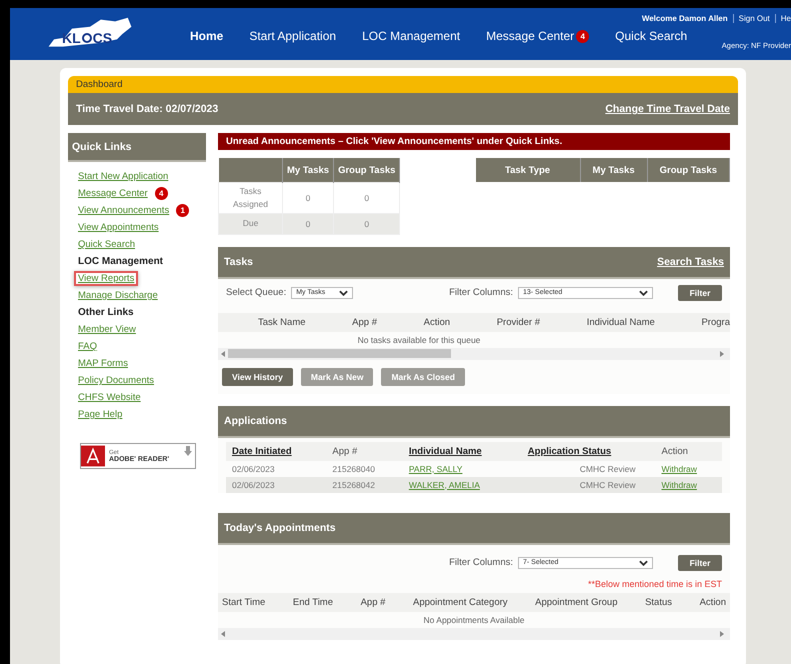  Describe the element at coordinates (207, 36) in the screenshot. I see `nav-link: Home` at that location.